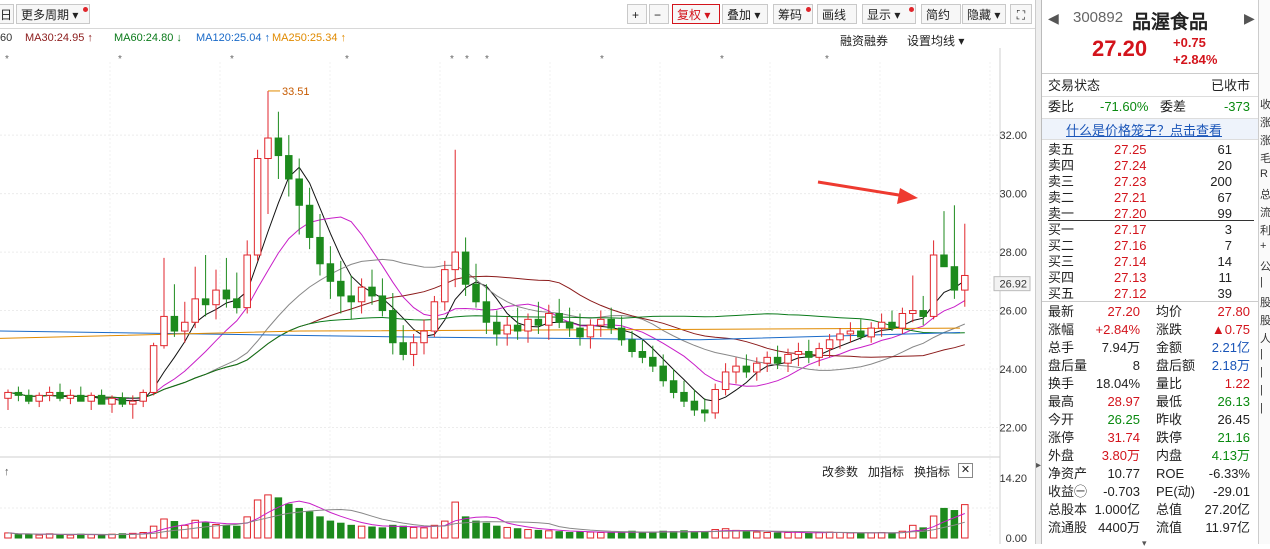 The width and height of the screenshot is (1270, 549). What do you see at coordinates (1144, 129) in the screenshot?
I see `price-cage-link: 什么是价格笼子？点击查看` at bounding box center [1144, 129].